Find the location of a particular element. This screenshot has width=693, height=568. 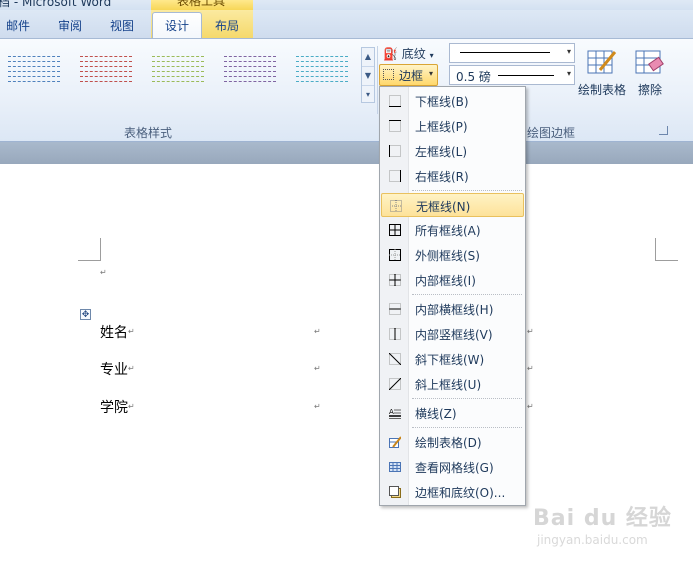

group-separator is located at coordinates (377, 80).